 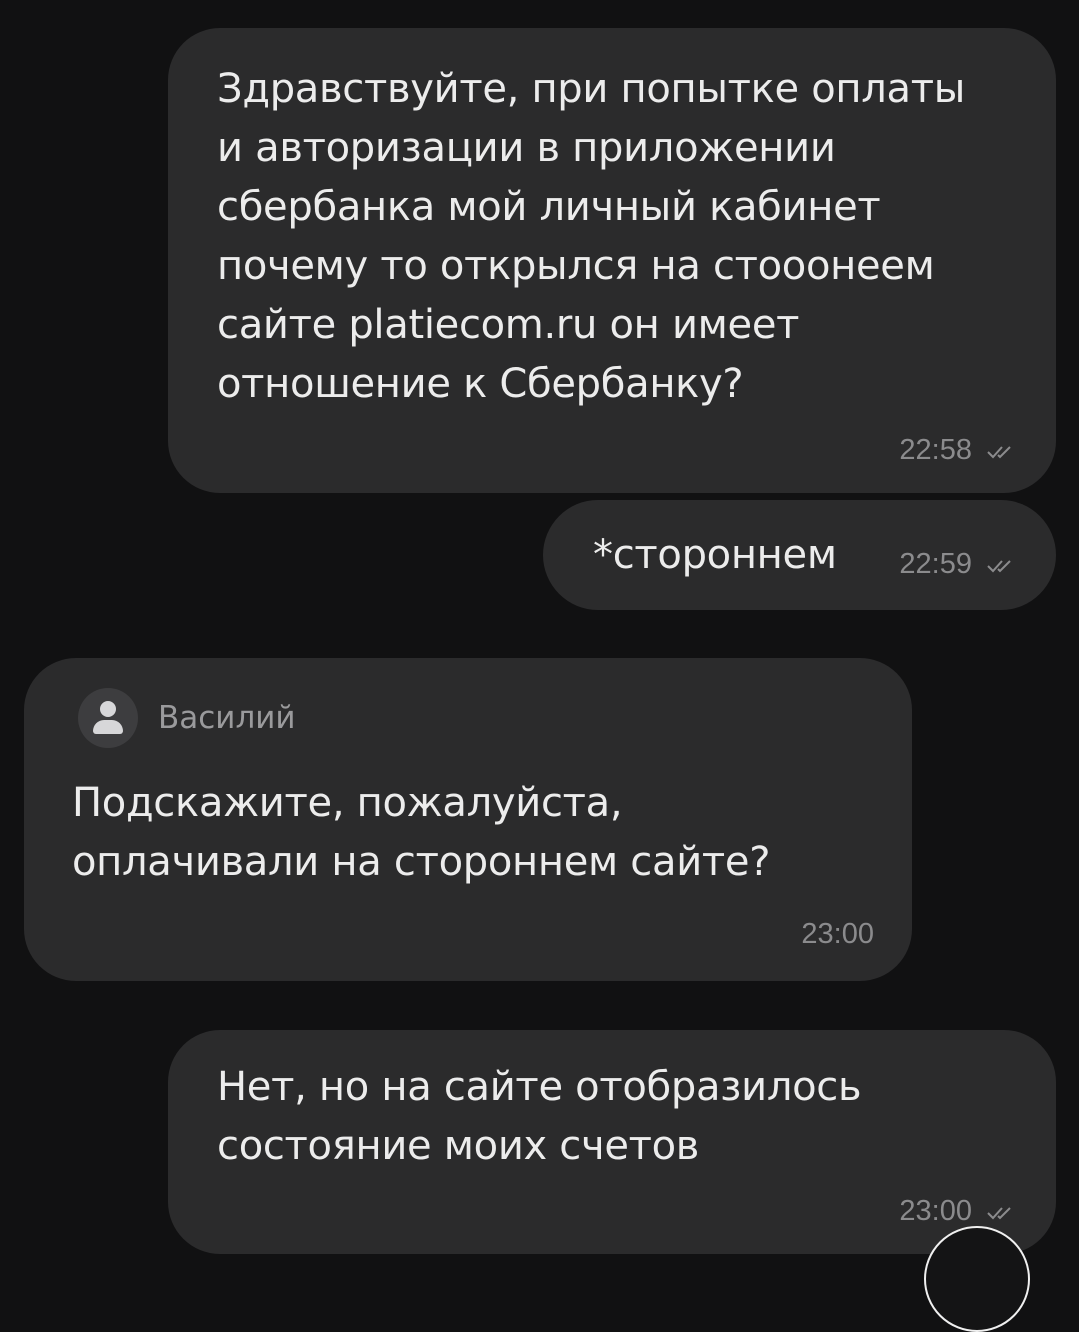 I want to click on message-time: 22:58, so click(x=935, y=450).